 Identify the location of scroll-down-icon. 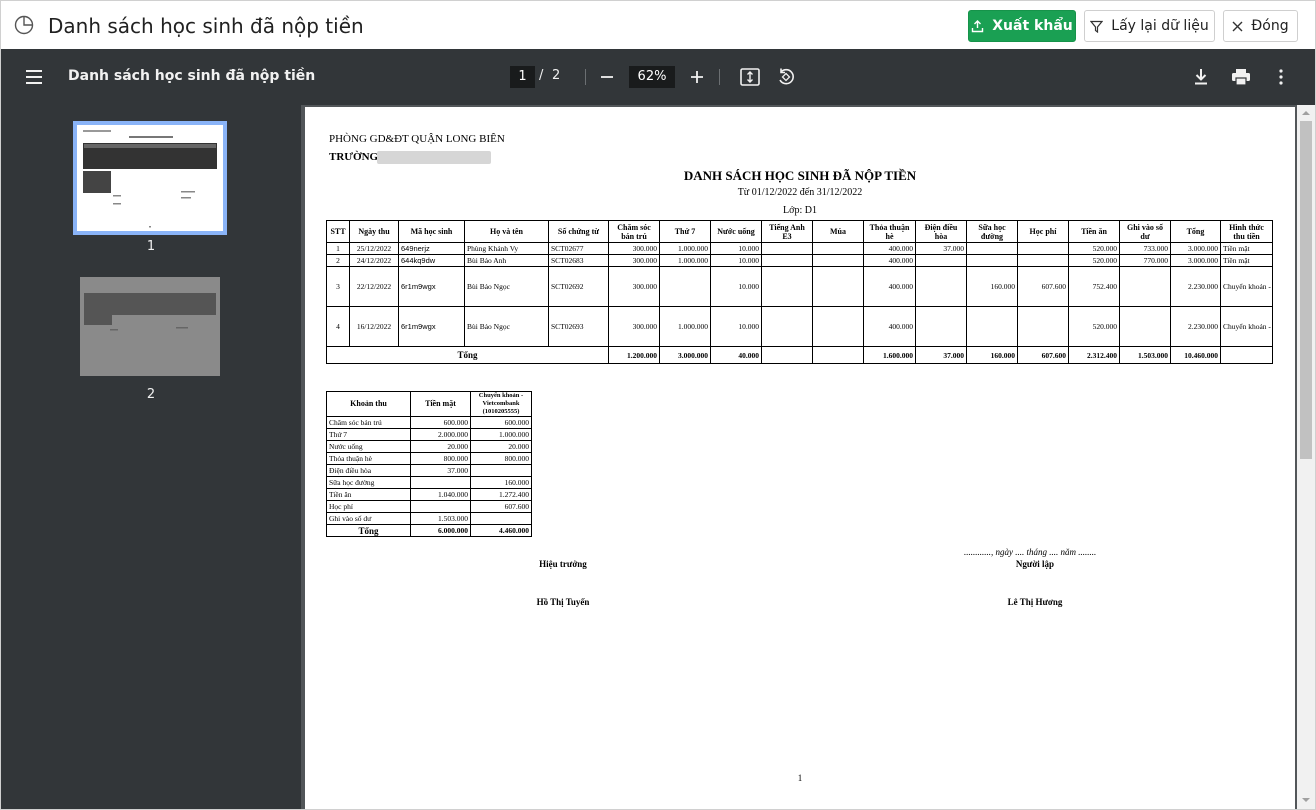
(1306, 800).